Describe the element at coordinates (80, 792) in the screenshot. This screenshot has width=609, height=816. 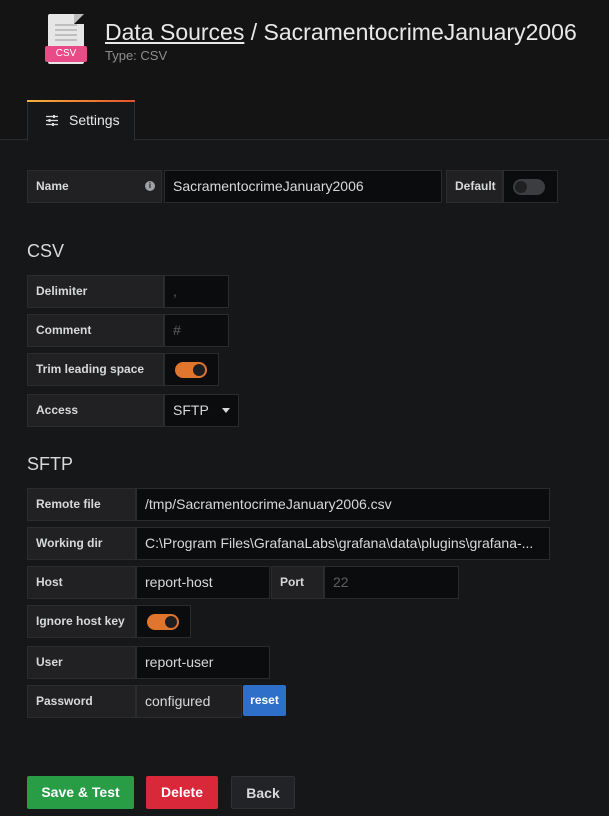
I see `save-and-test-button: Save & Test` at that location.